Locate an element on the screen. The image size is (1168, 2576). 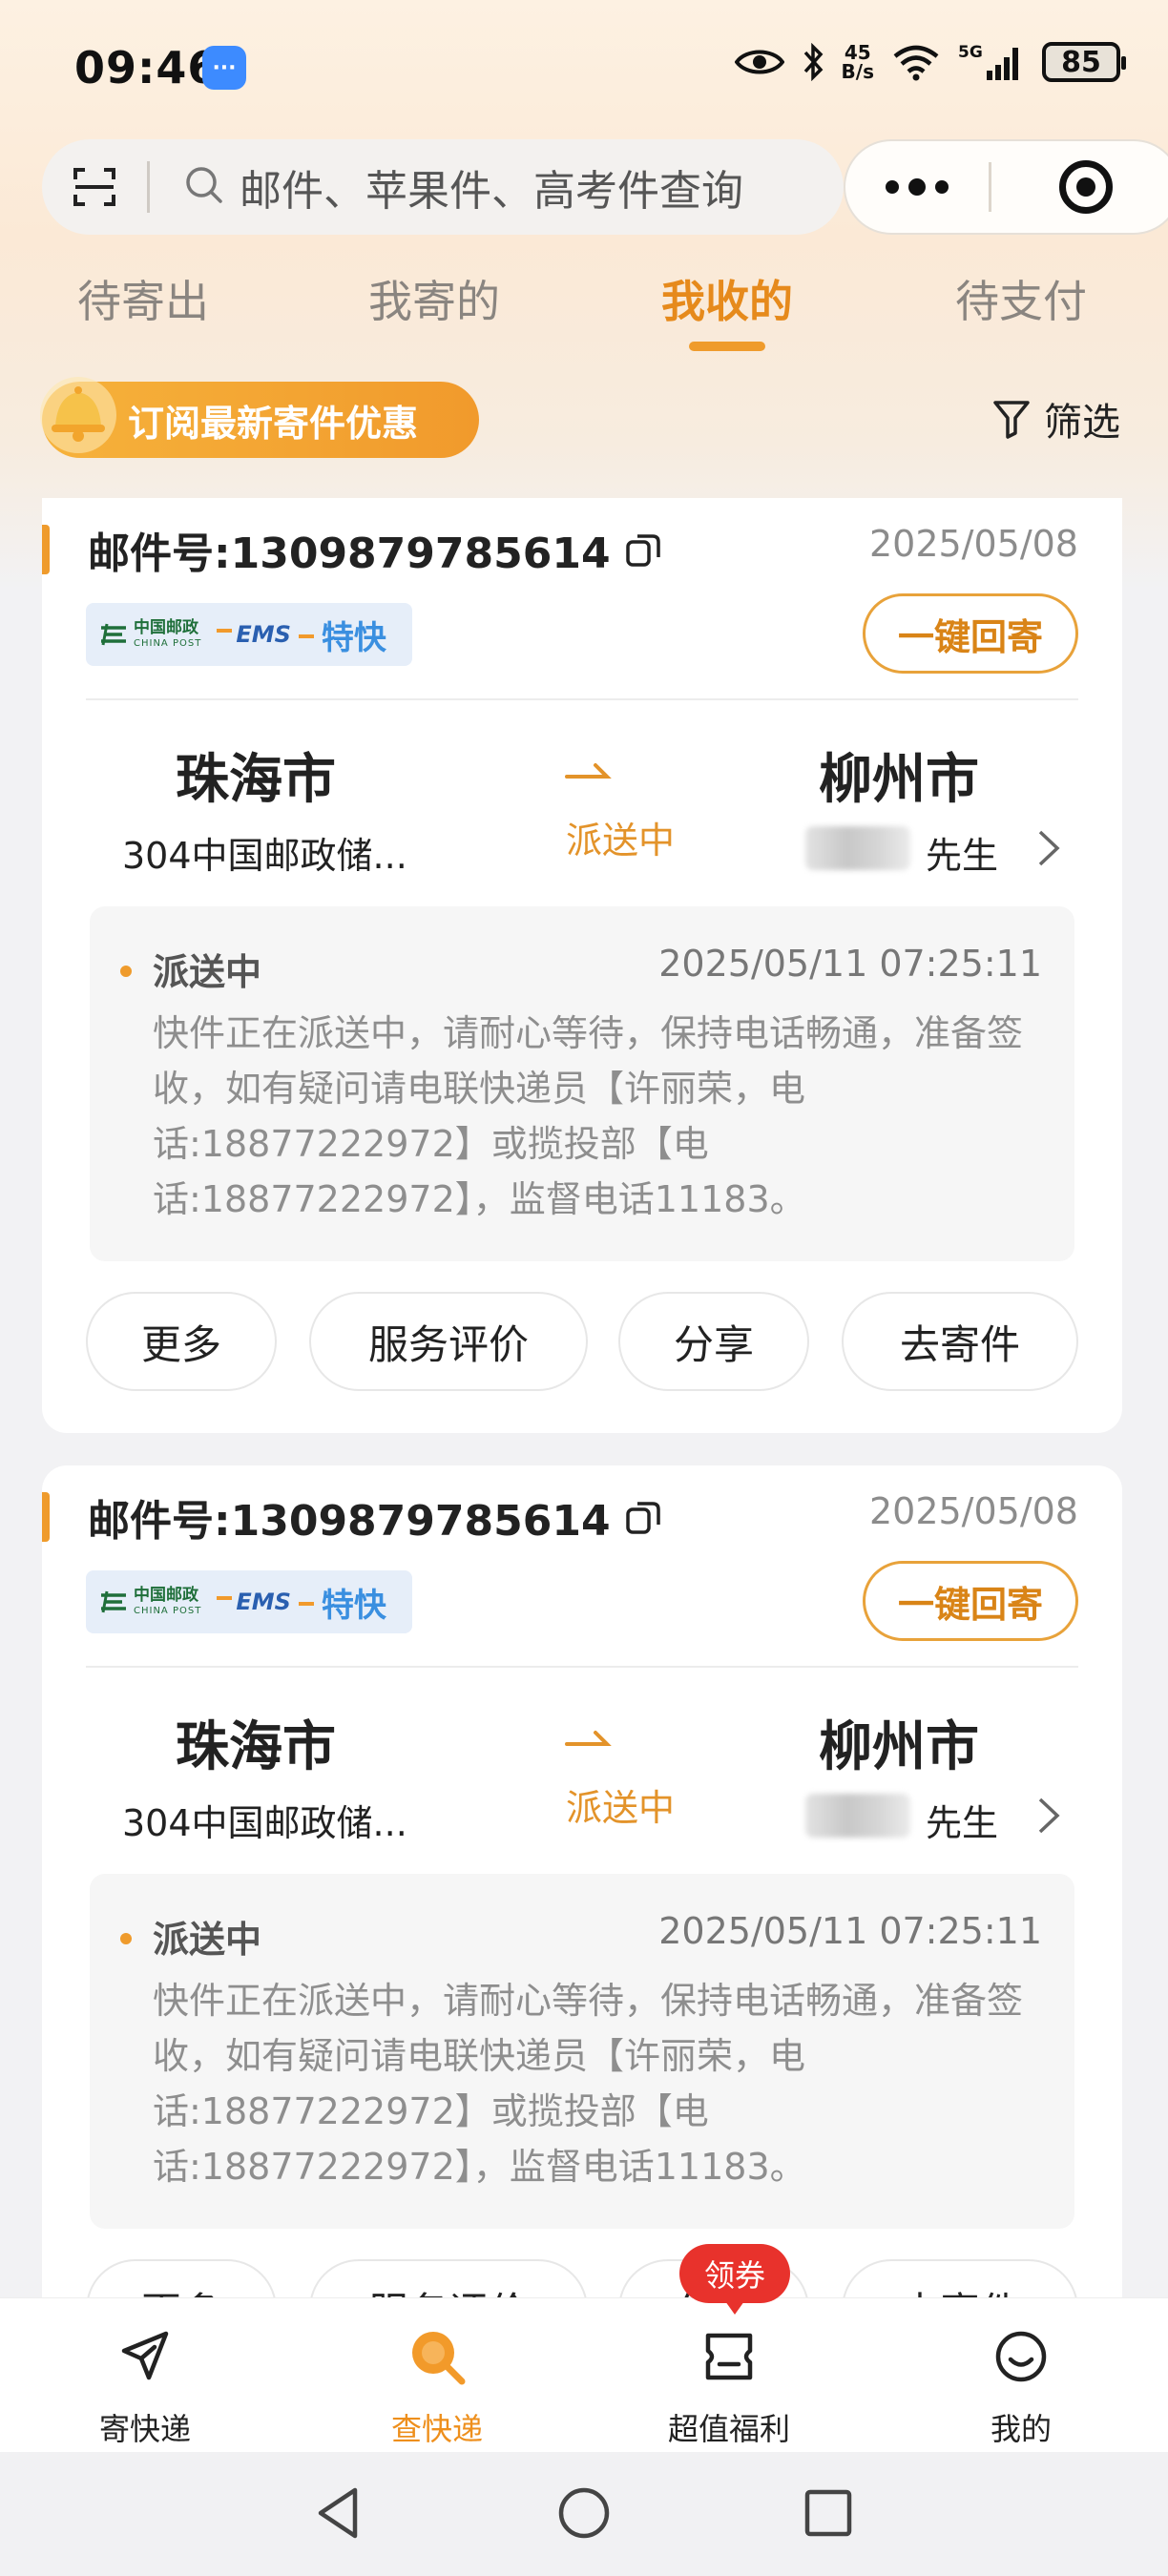
nav-label: 查快递 is located at coordinates (436, 2429).